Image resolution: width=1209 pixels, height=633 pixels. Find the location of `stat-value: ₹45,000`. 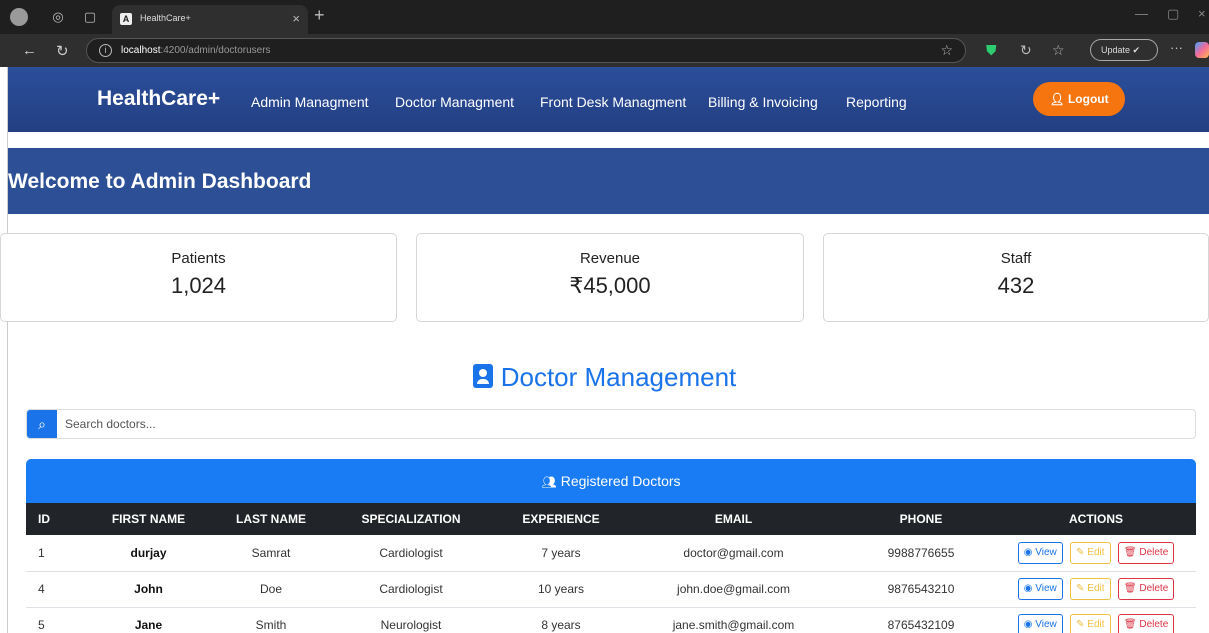

stat-value: ₹45,000 is located at coordinates (610, 285).